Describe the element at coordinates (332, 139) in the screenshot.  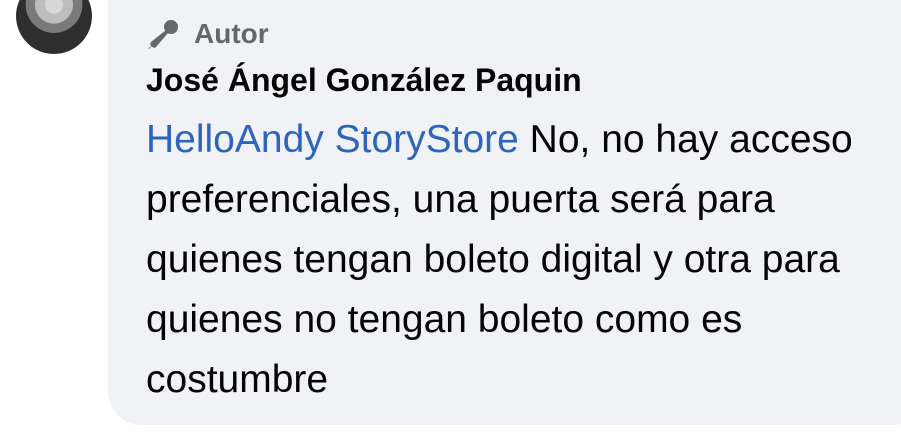
I see `mention-link: HelloAndy StoryStore` at that location.